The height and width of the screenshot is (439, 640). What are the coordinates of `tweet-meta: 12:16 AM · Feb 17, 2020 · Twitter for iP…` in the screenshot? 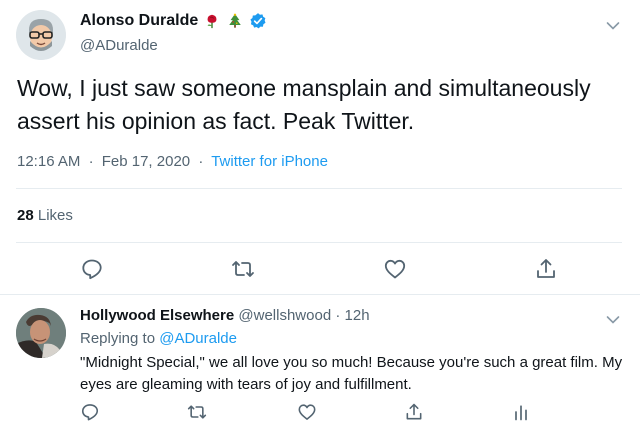 It's located at (172, 161).